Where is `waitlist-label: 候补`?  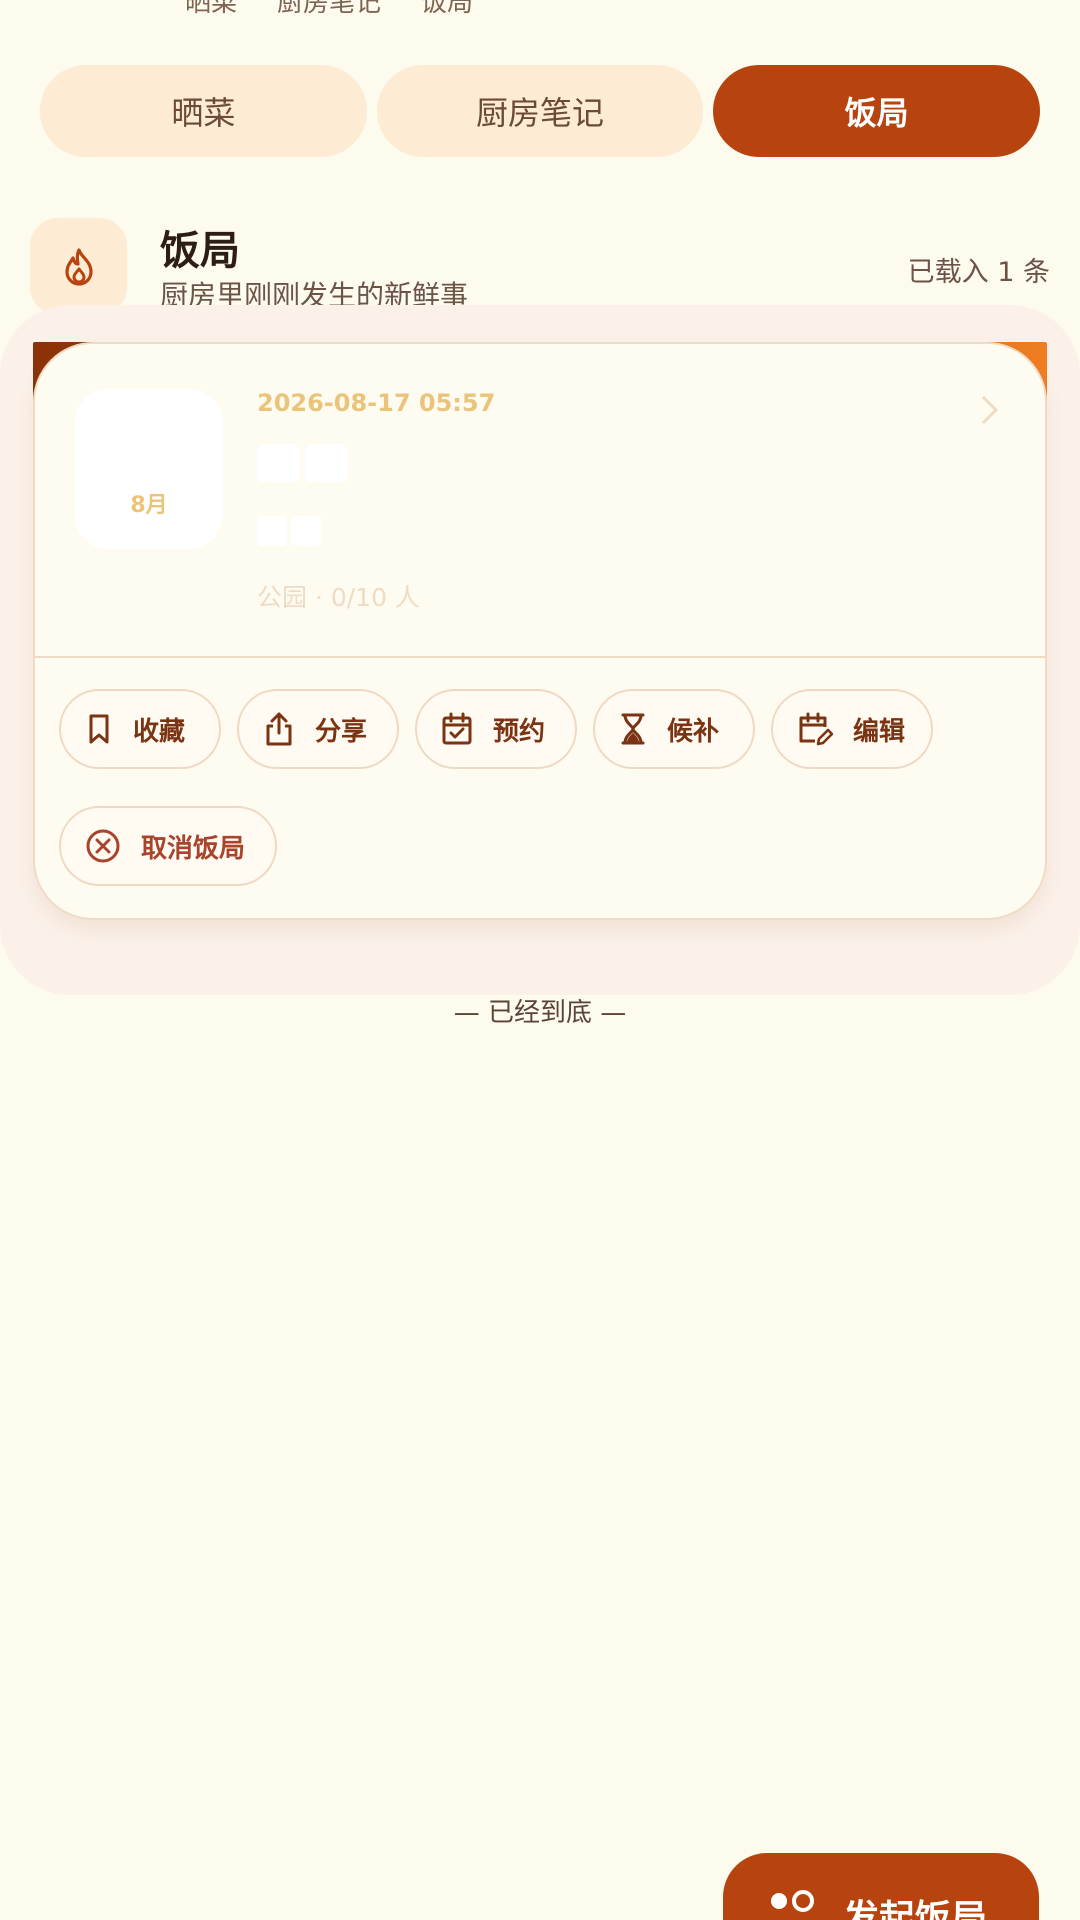 waitlist-label: 候补 is located at coordinates (693, 731).